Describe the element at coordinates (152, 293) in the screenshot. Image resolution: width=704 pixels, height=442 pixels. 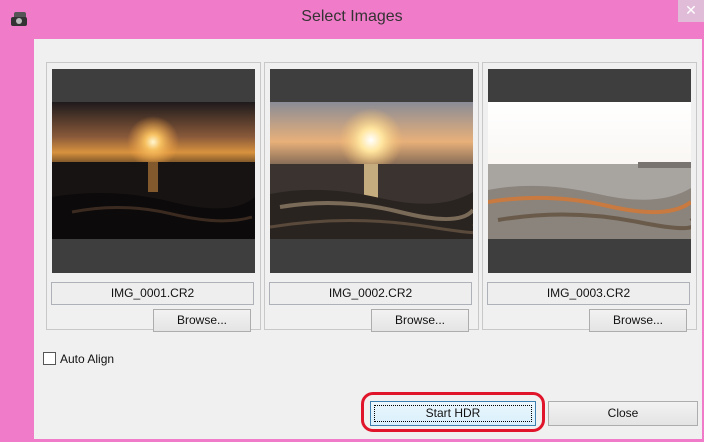
I see `filename-field-1: IMG_0001.CR2` at that location.